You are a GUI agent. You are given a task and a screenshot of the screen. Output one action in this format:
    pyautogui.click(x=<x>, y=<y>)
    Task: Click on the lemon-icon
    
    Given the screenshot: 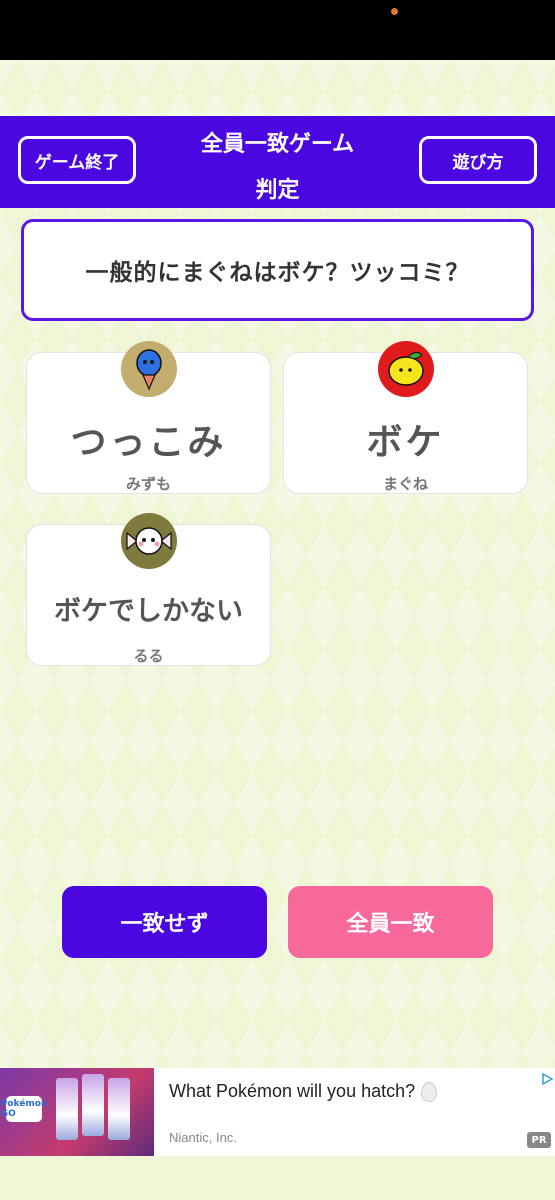 What is the action you would take?
    pyautogui.click(x=406, y=369)
    